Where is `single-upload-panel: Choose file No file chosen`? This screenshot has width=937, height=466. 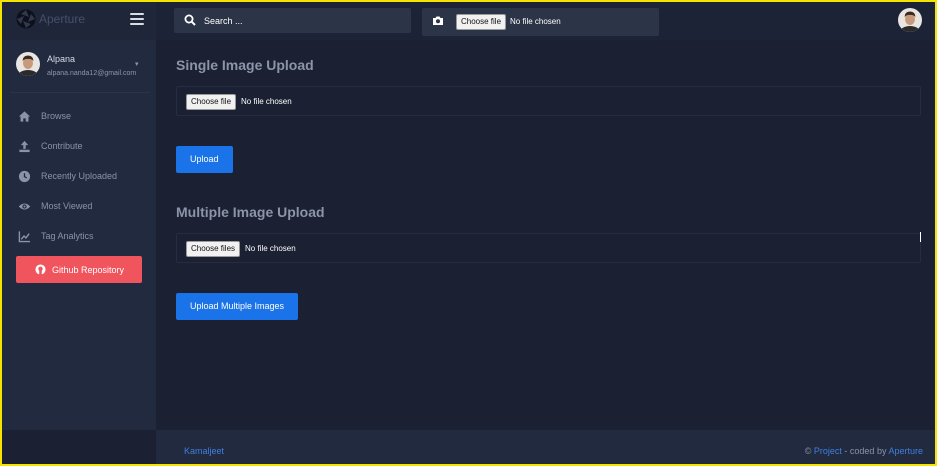 single-upload-panel: Choose file No file chosen is located at coordinates (548, 101).